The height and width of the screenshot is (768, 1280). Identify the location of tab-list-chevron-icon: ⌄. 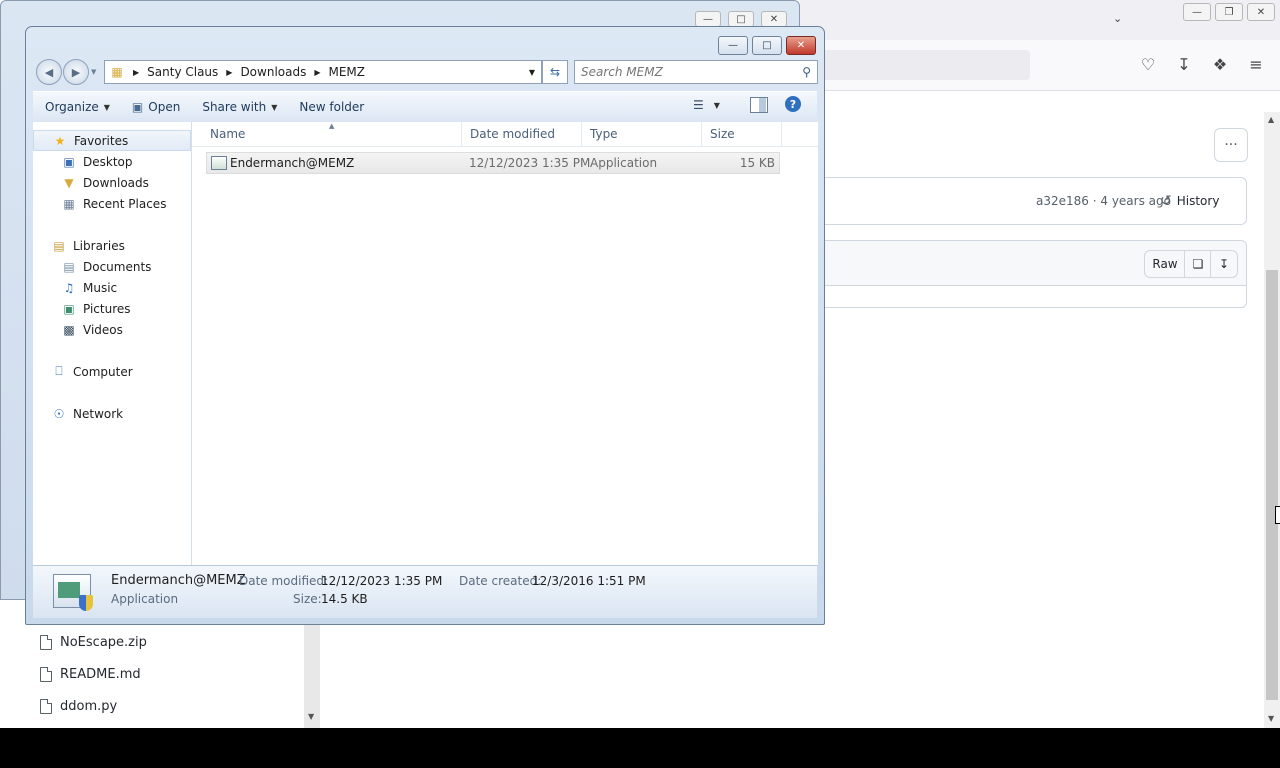
(1117, 18).